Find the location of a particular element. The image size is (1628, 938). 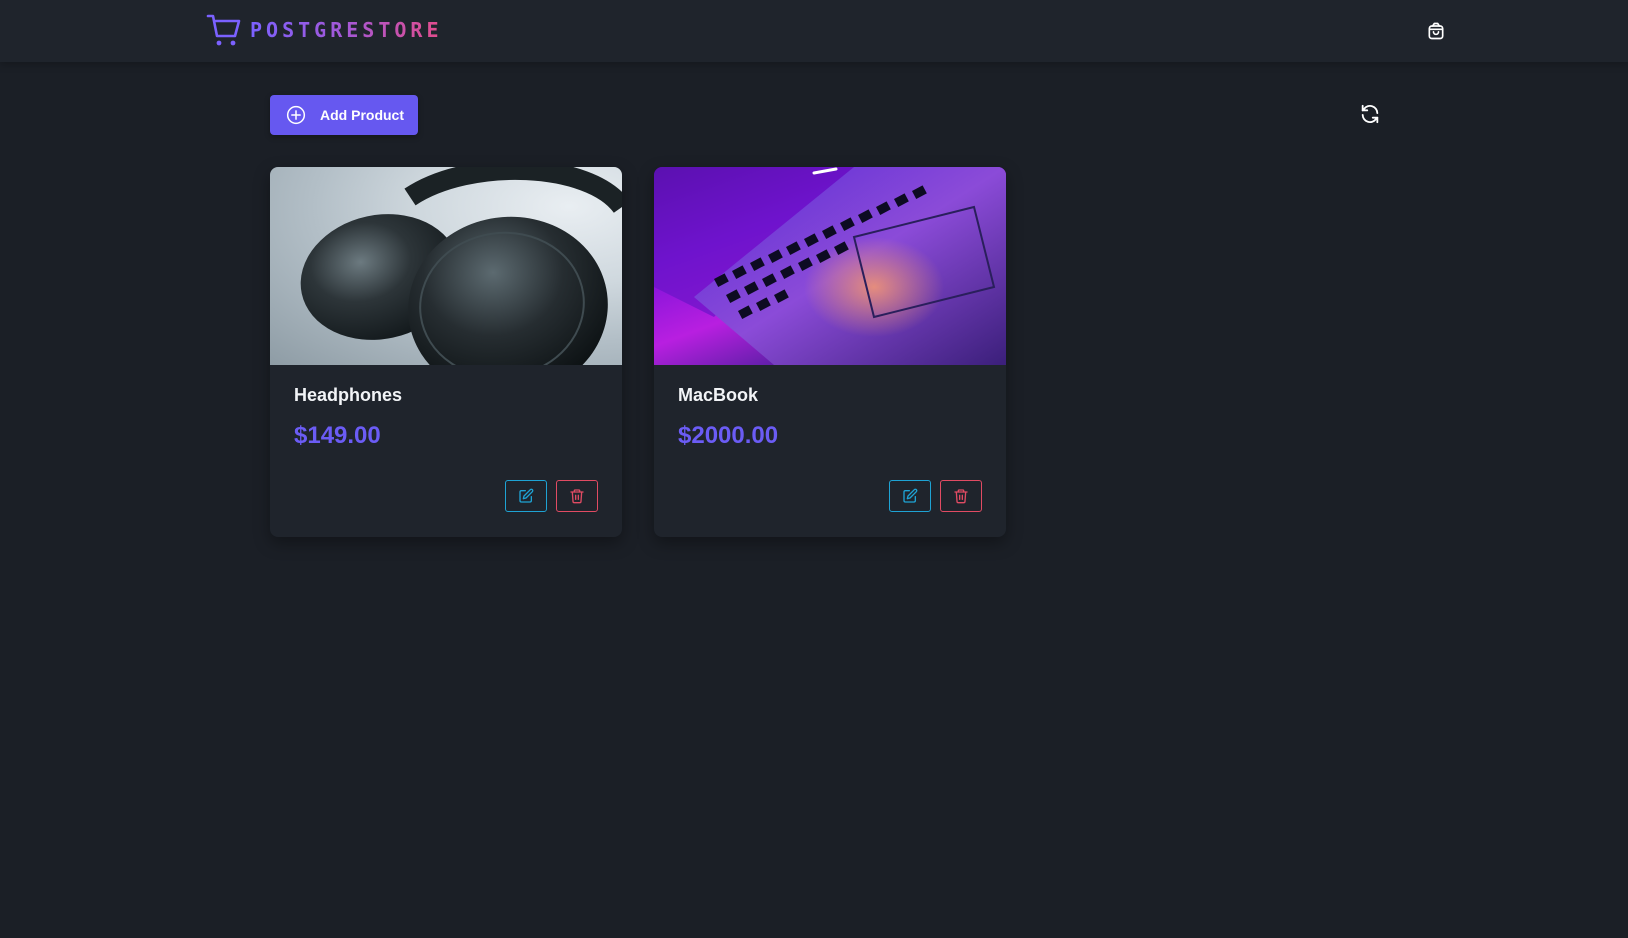

brand-name: POSTGRESTORE is located at coordinates (346, 30).